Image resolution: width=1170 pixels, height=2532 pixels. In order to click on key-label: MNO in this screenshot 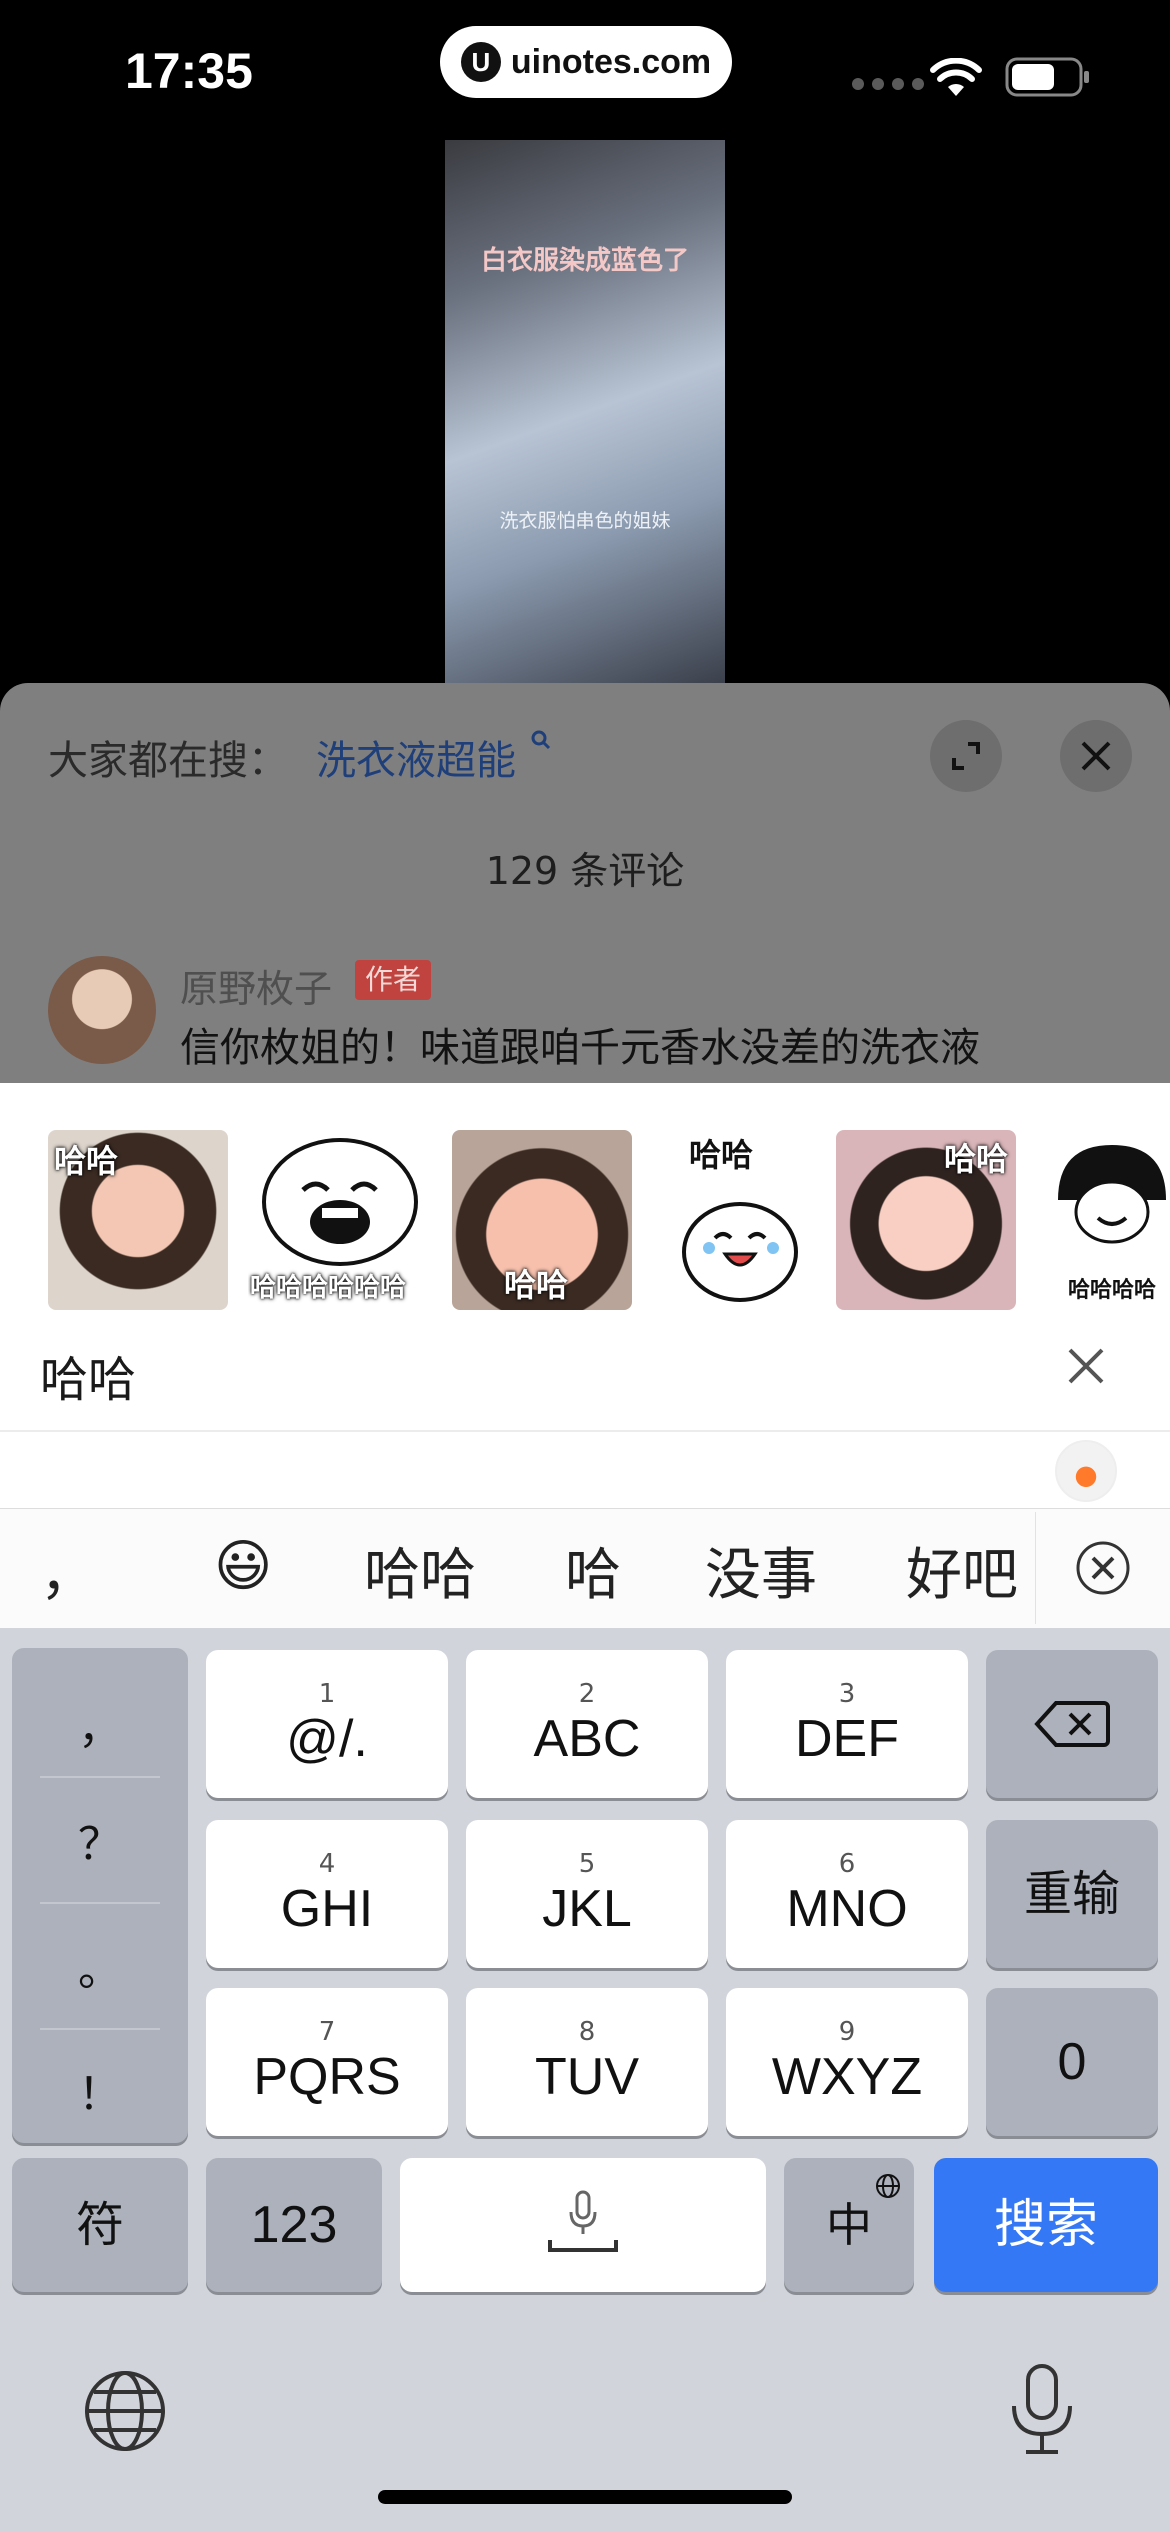, I will do `click(847, 1909)`.